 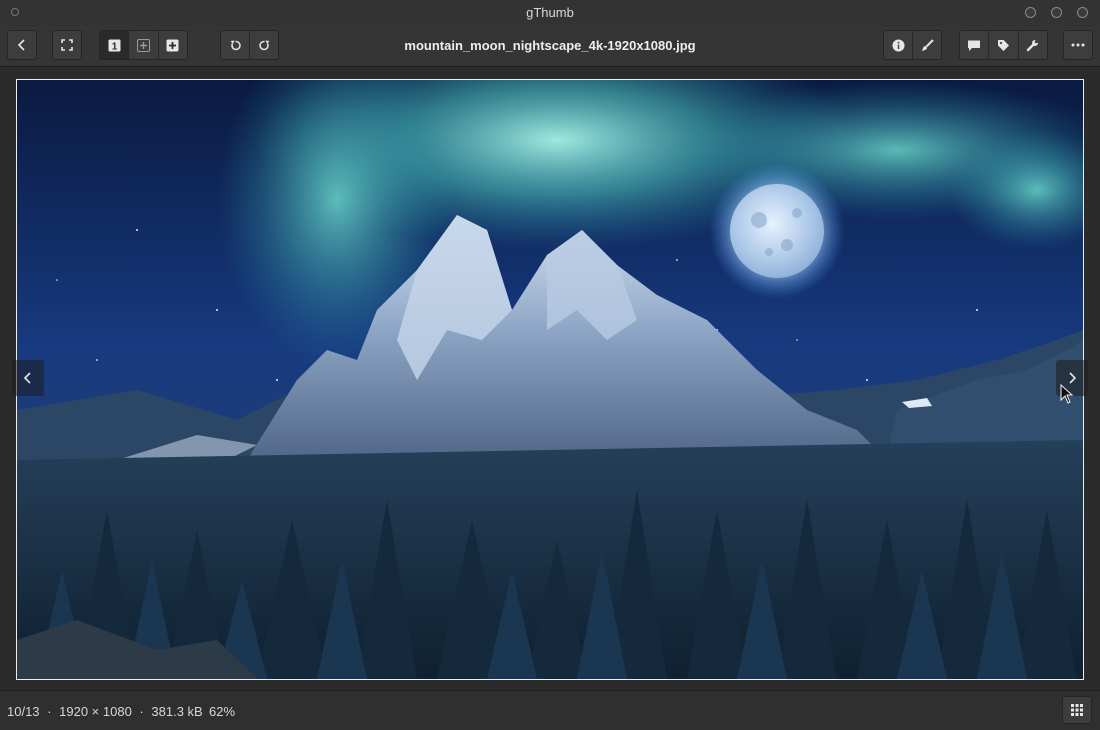 I want to click on wrench-icon, so click(x=1033, y=45).